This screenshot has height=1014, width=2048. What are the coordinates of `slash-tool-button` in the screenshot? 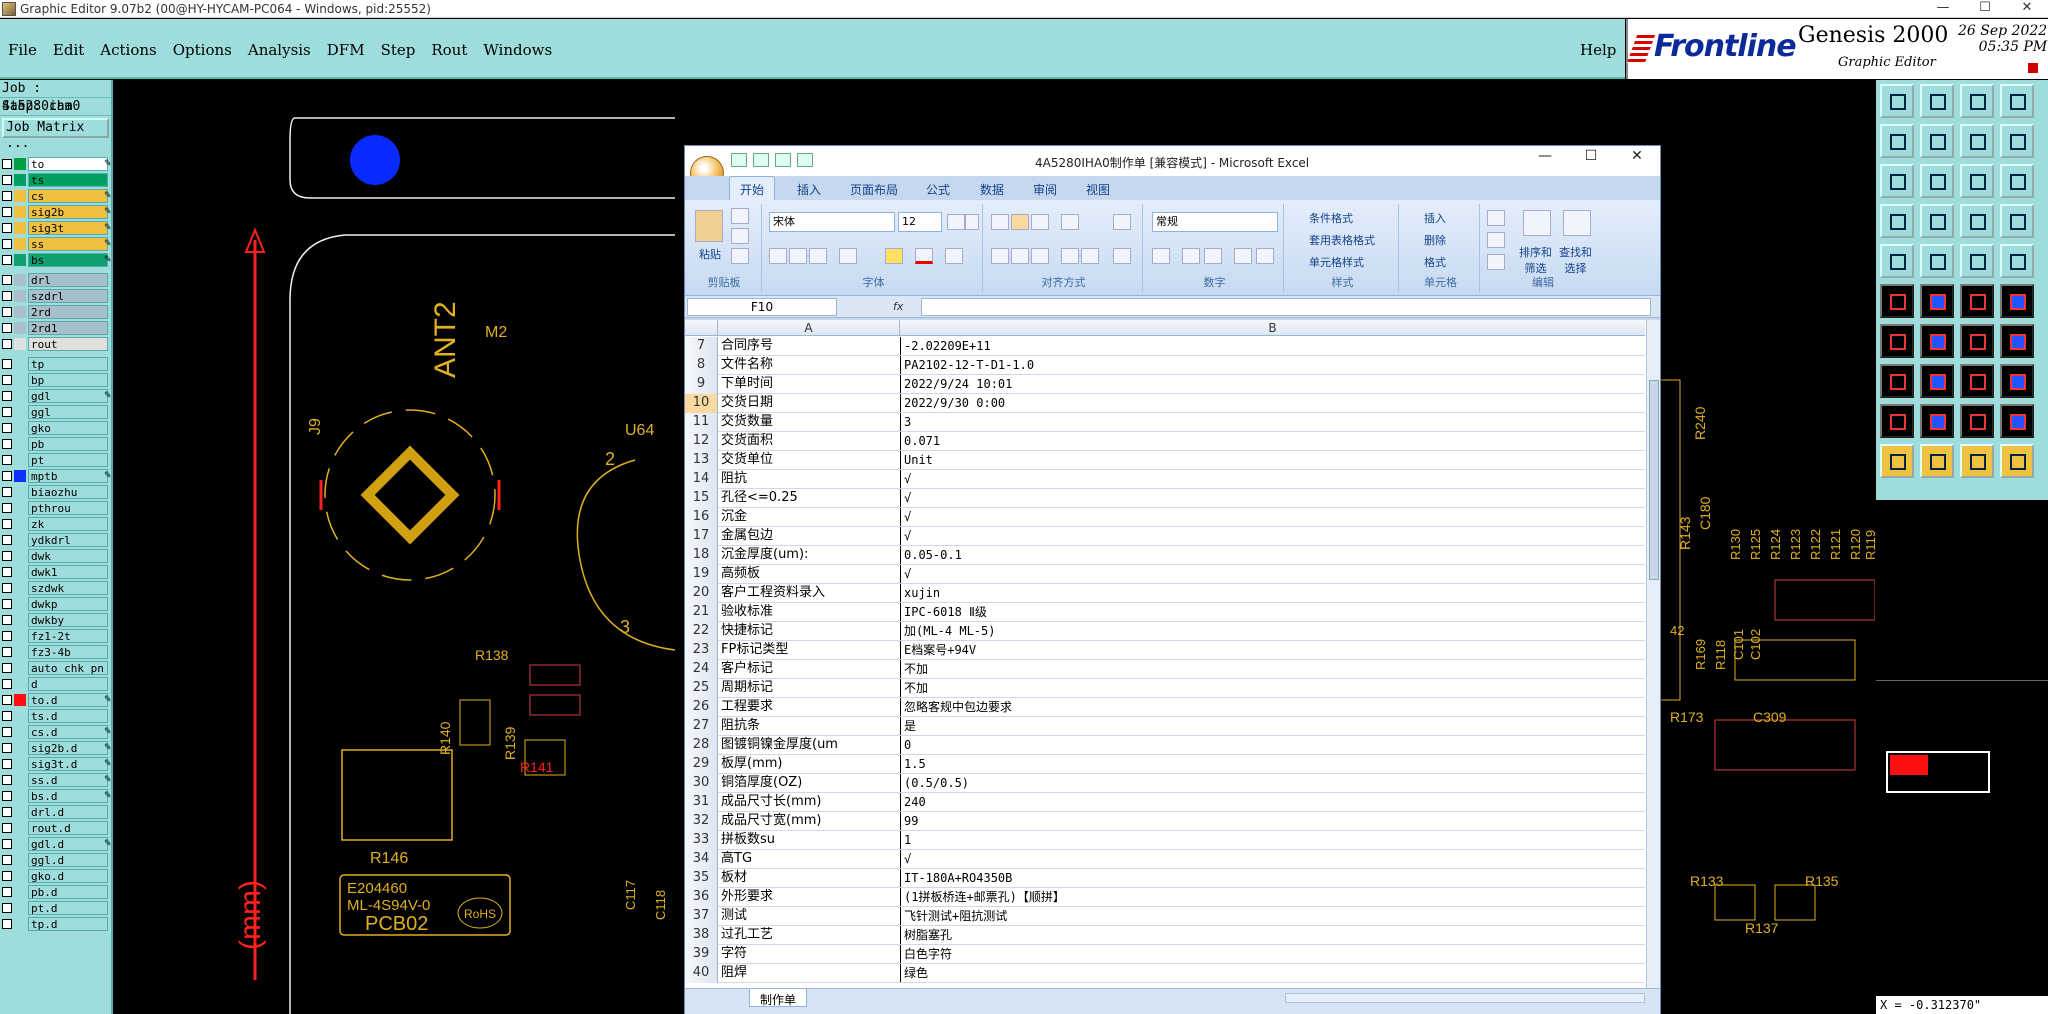 It's located at (1937, 341).